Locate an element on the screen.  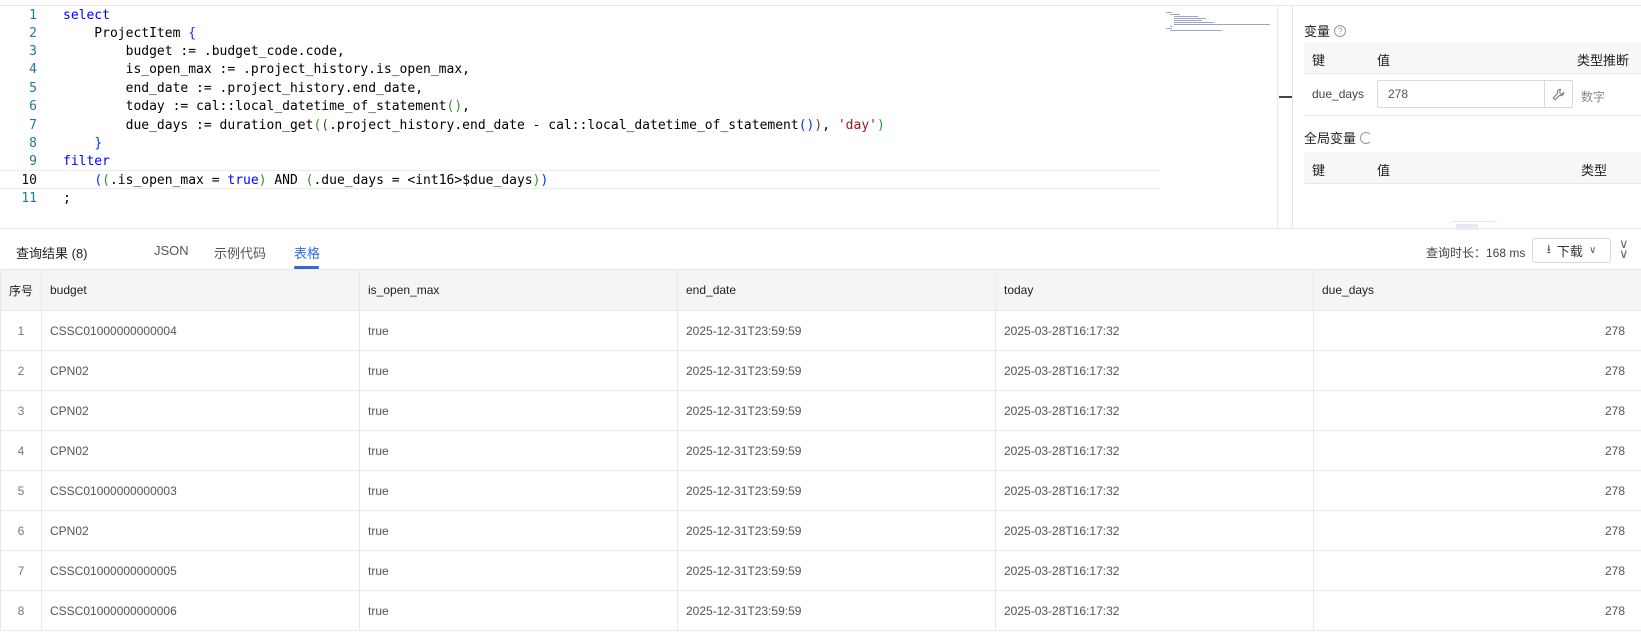
line-number: 7 is located at coordinates (33, 125).